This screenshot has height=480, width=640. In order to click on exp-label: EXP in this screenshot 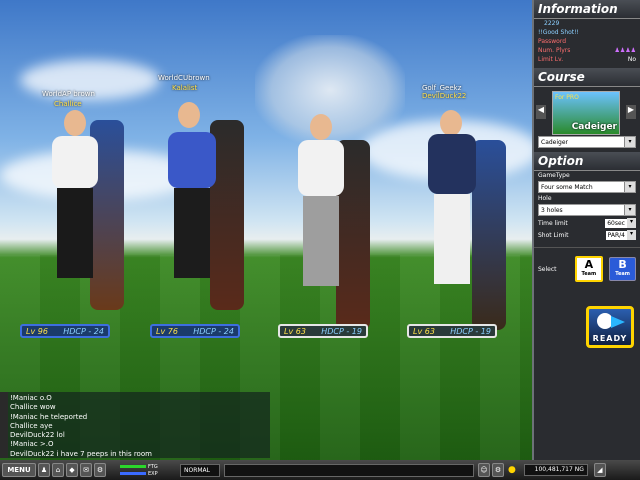, I will do `click(153, 473)`.